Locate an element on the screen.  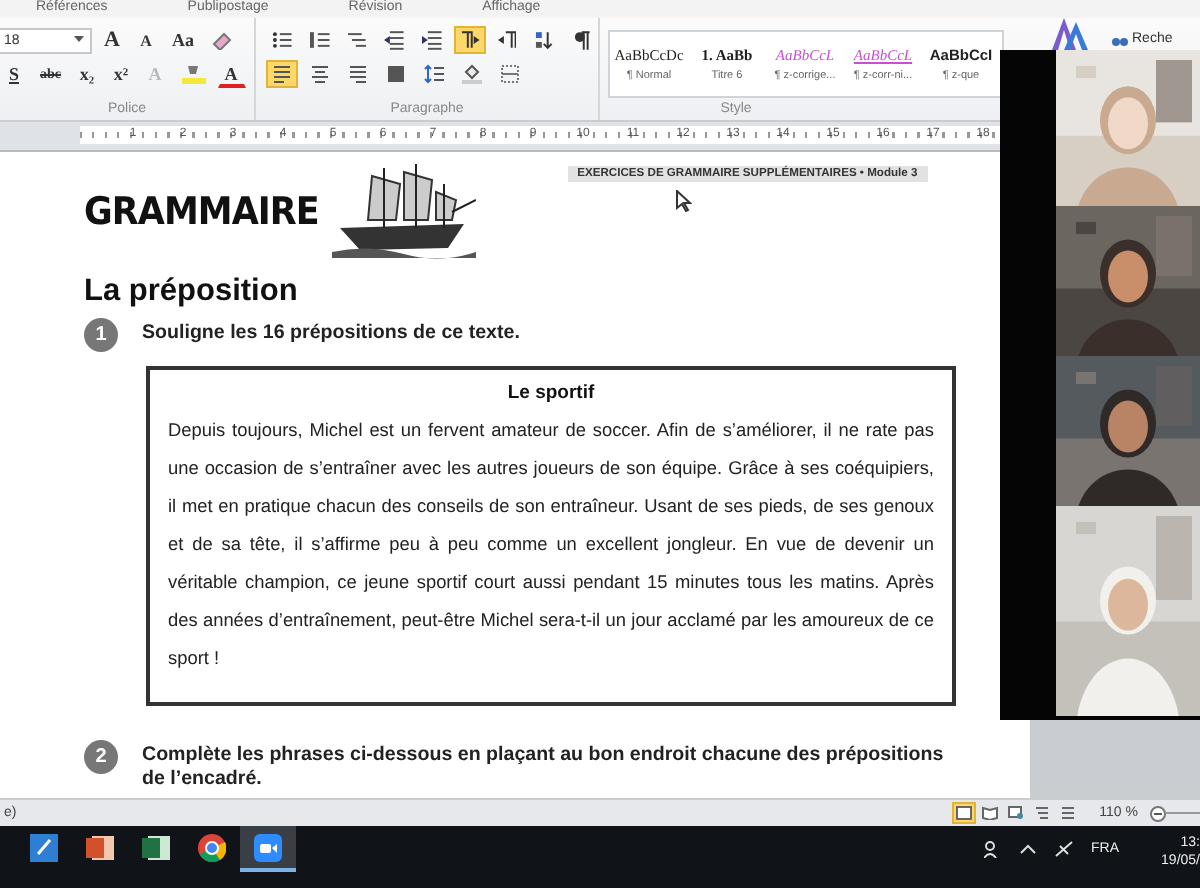
line-spacing-button is located at coordinates (434, 74).